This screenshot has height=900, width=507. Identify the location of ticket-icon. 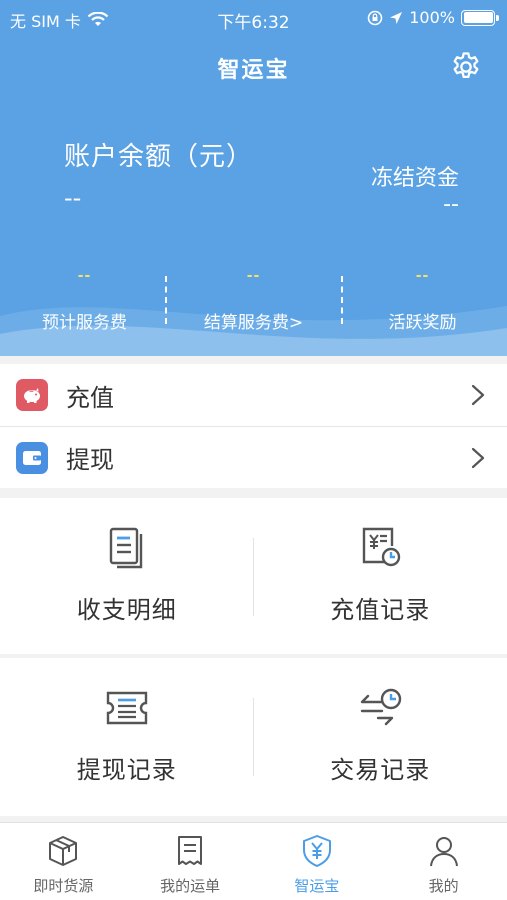
(126, 708).